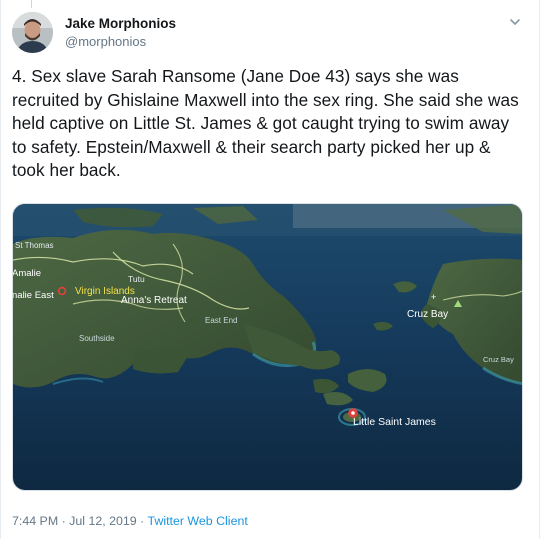  I want to click on map-label-southside: Southside, so click(97, 338).